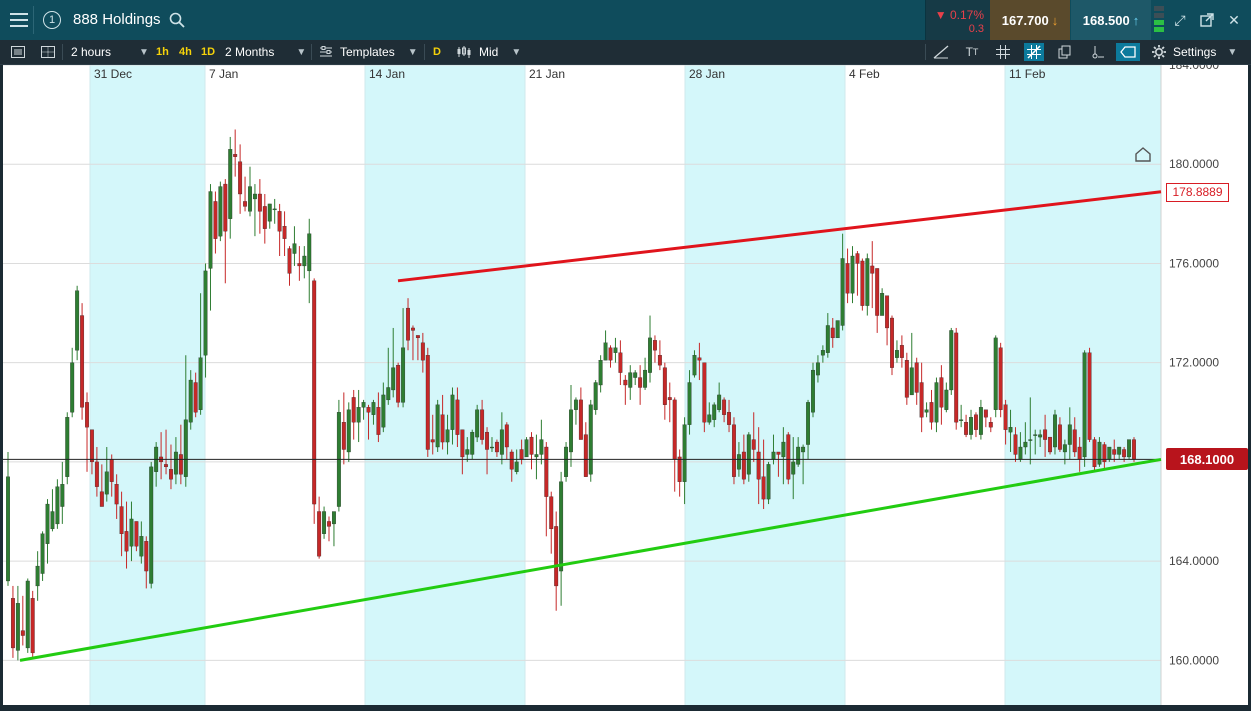  What do you see at coordinates (185, 52) in the screenshot?
I see `interval-4h: 4h` at bounding box center [185, 52].